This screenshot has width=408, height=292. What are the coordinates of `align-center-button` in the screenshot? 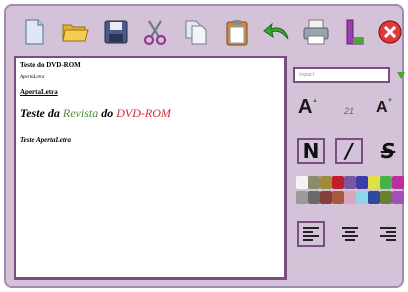 It's located at (350, 234).